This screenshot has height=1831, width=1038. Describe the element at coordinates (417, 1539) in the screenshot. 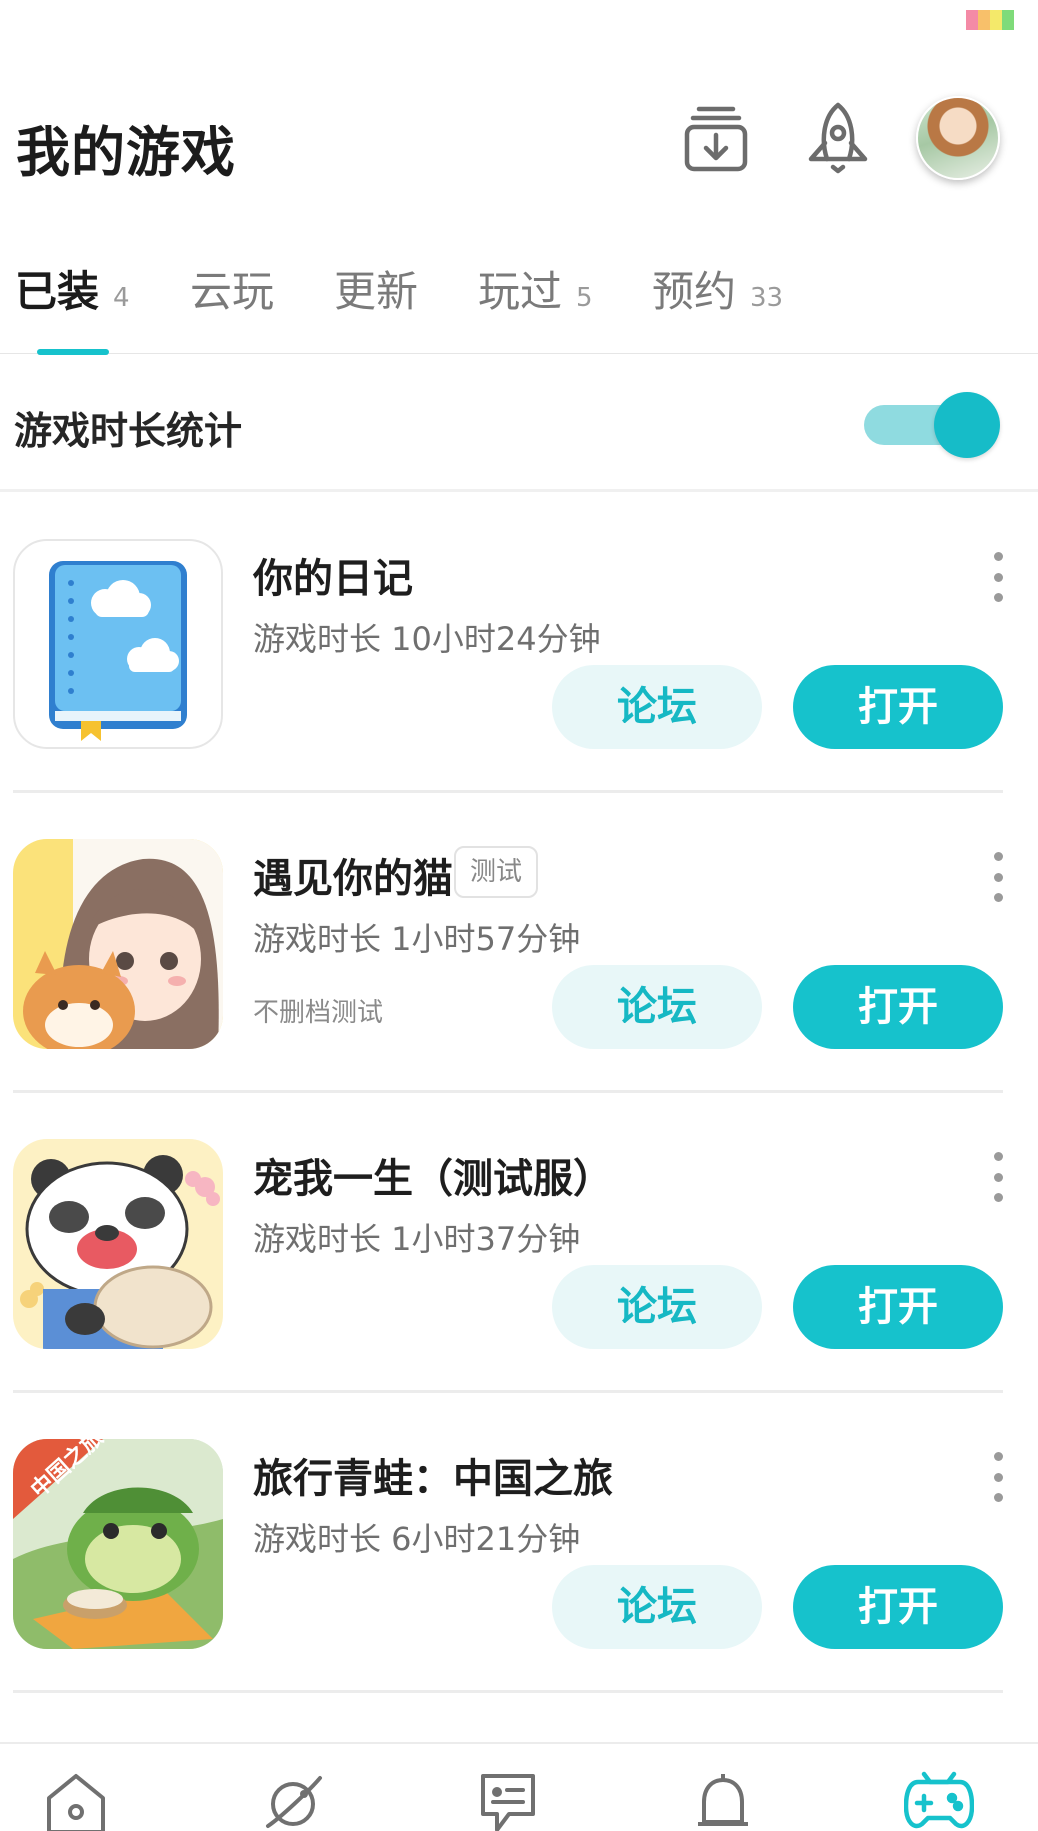

I see `game-play-time: 游戏时长 6小时21分钟` at that location.